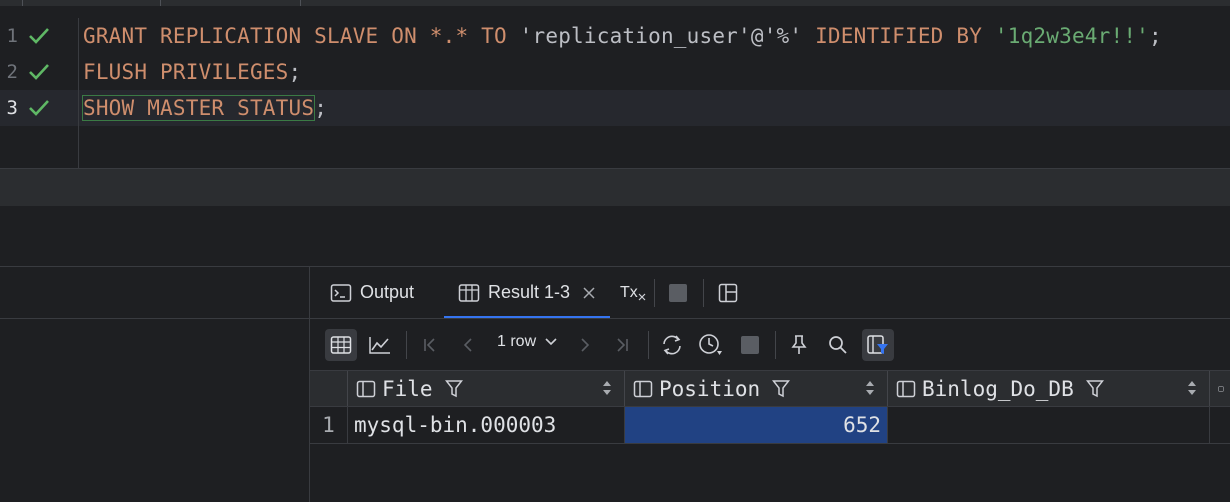 The height and width of the screenshot is (502, 1230). What do you see at coordinates (615, 72) in the screenshot?
I see `editor-line: 2 FLUSH PRIVILEGES;` at bounding box center [615, 72].